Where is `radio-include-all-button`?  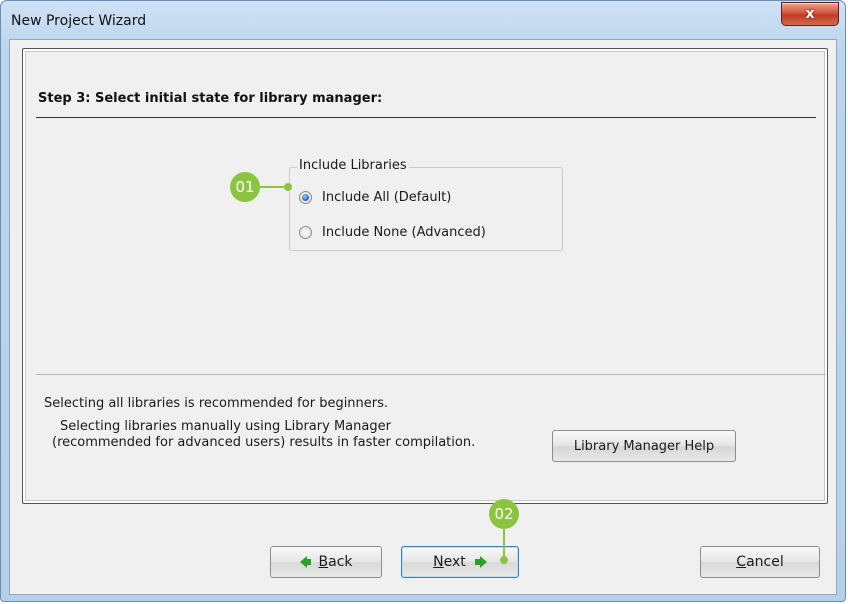
radio-include-all-button is located at coordinates (305, 197).